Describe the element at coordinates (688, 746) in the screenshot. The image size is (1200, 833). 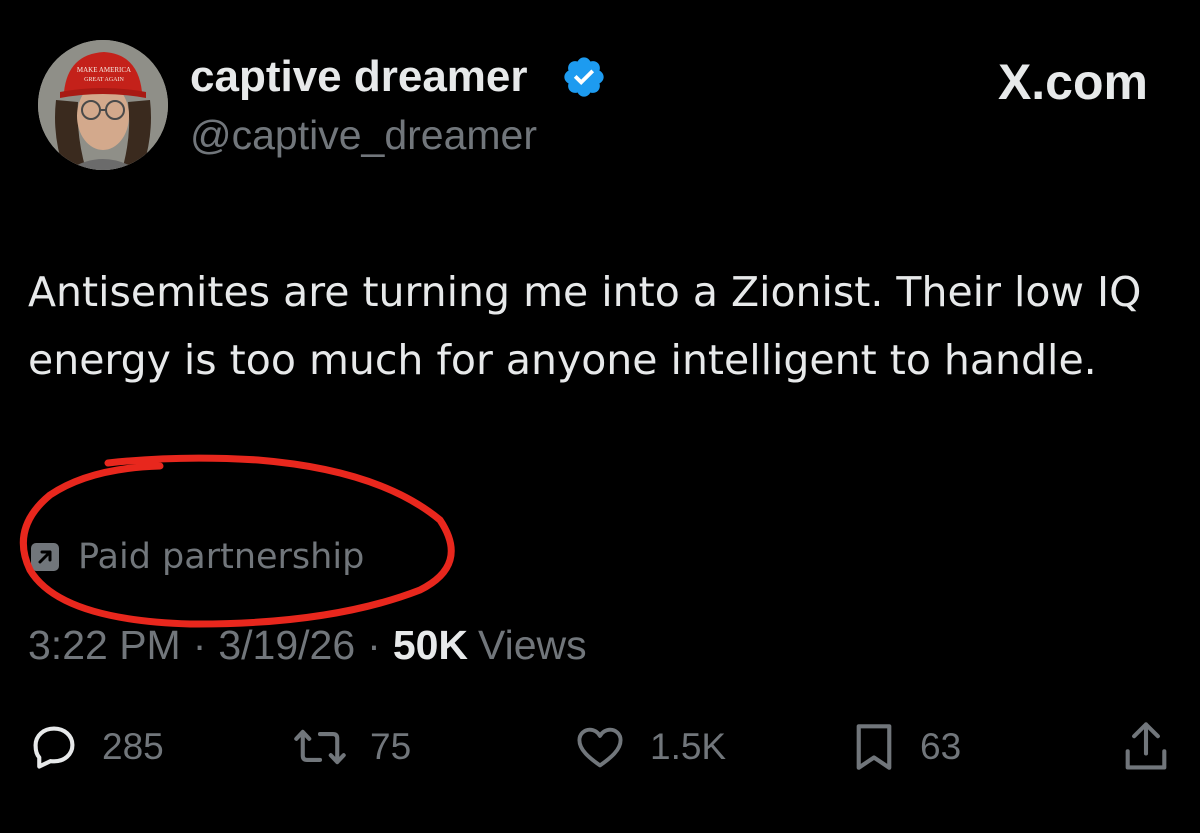
I see `like-count: 1.5K` at that location.